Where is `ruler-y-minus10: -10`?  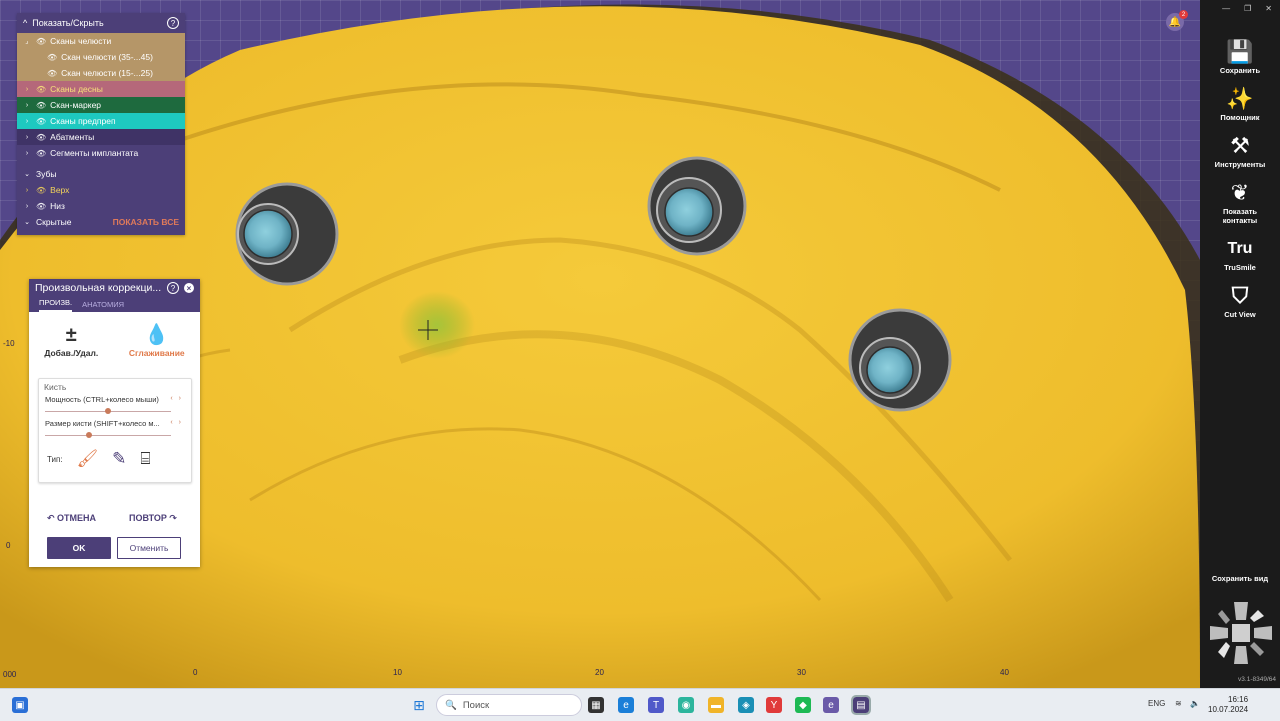
ruler-y-minus10: -10 is located at coordinates (9, 343).